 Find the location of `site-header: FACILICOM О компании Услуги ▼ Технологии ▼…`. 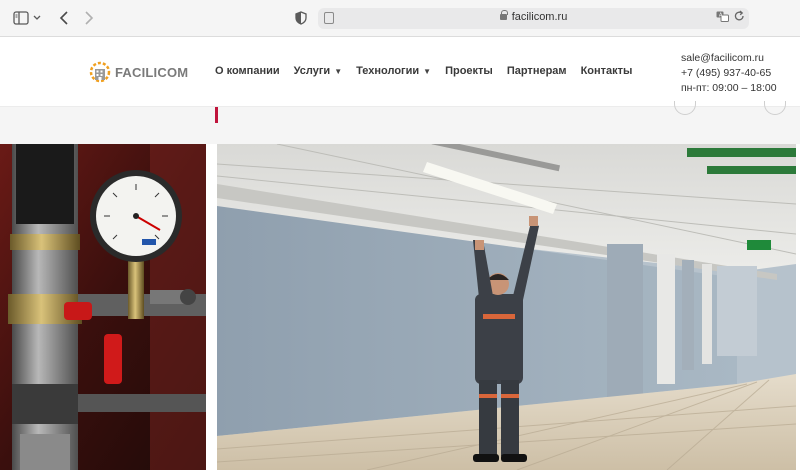

site-header: FACILICOM О компании Услуги ▼ Технологии ▼… is located at coordinates (400, 72).